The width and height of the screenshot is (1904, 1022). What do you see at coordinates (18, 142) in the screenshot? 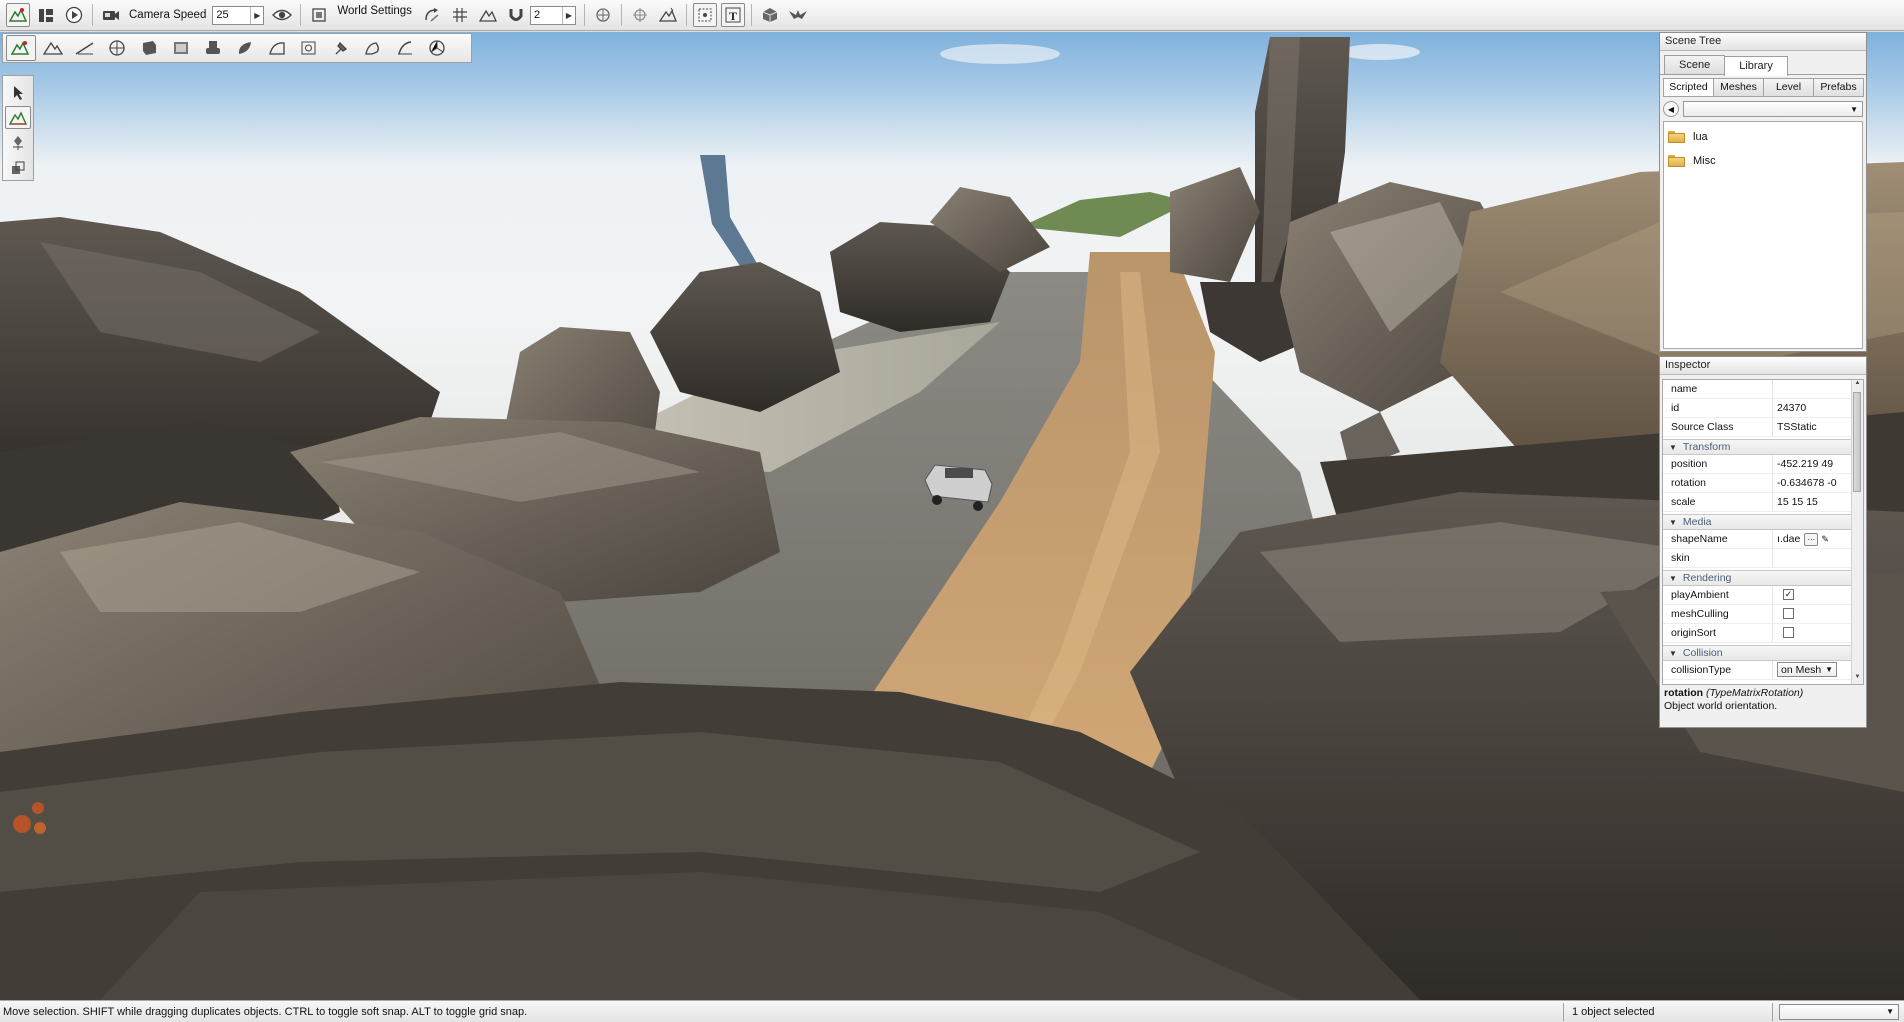
I see `rotate-tool-icon` at bounding box center [18, 142].